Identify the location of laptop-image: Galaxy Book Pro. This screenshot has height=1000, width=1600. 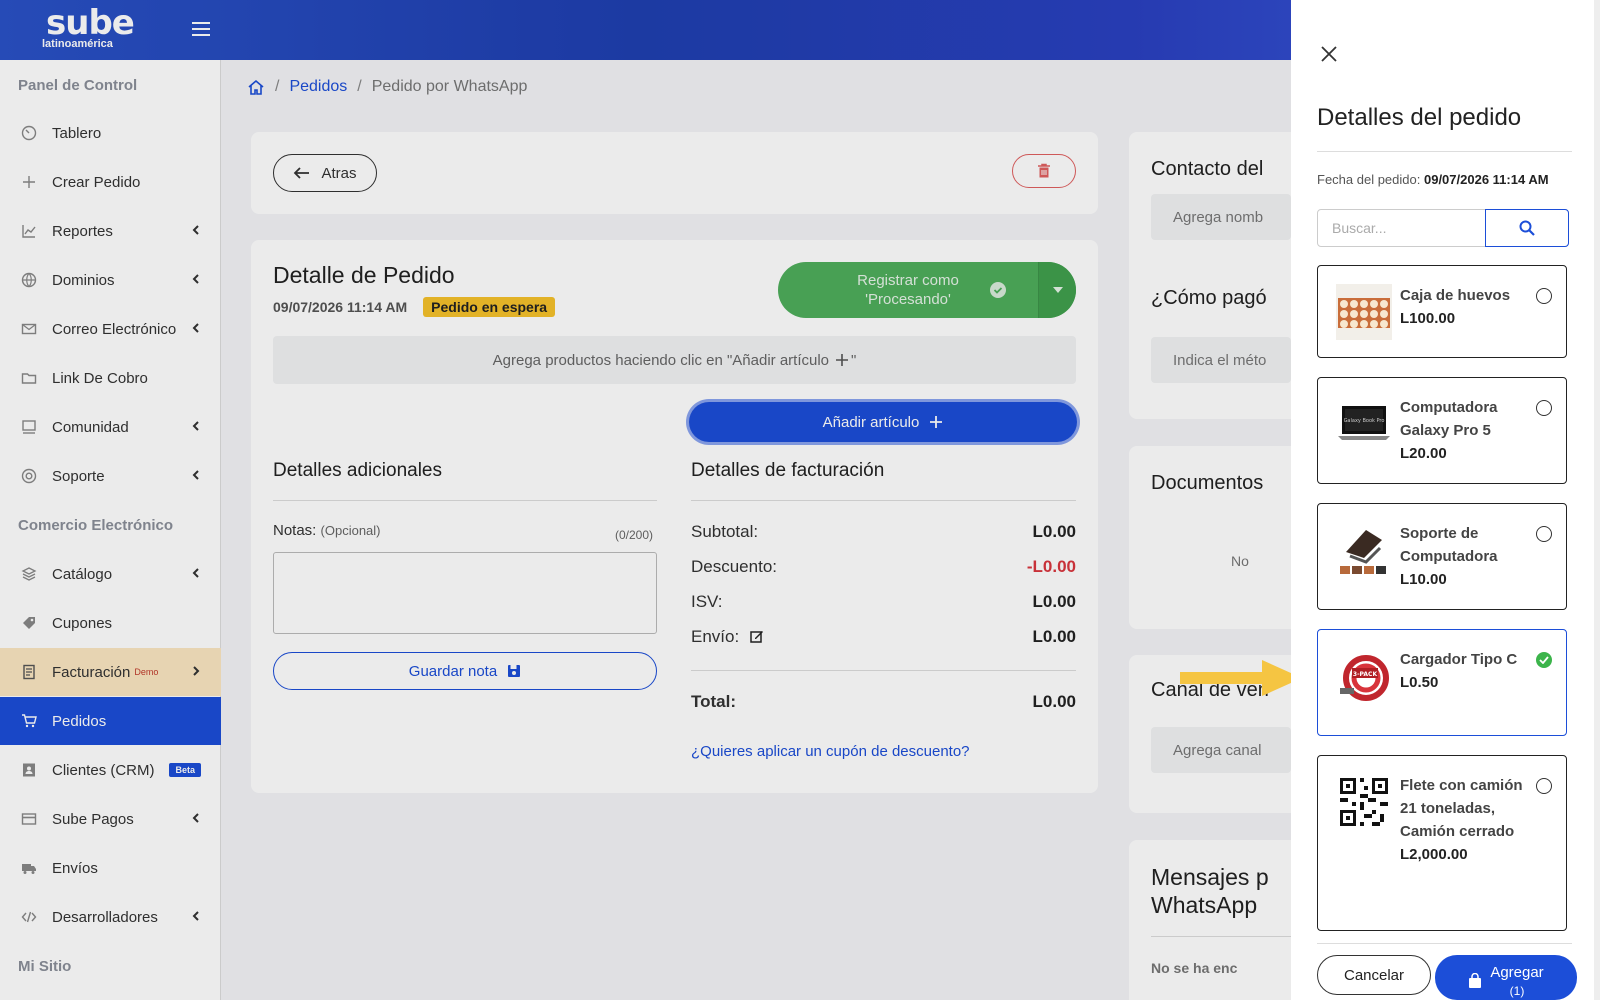
(1364, 424).